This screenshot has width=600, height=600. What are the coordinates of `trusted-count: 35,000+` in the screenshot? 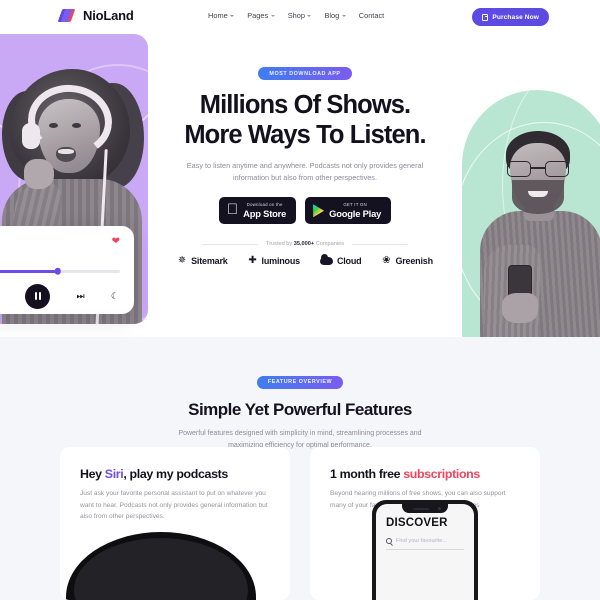 It's located at (304, 243).